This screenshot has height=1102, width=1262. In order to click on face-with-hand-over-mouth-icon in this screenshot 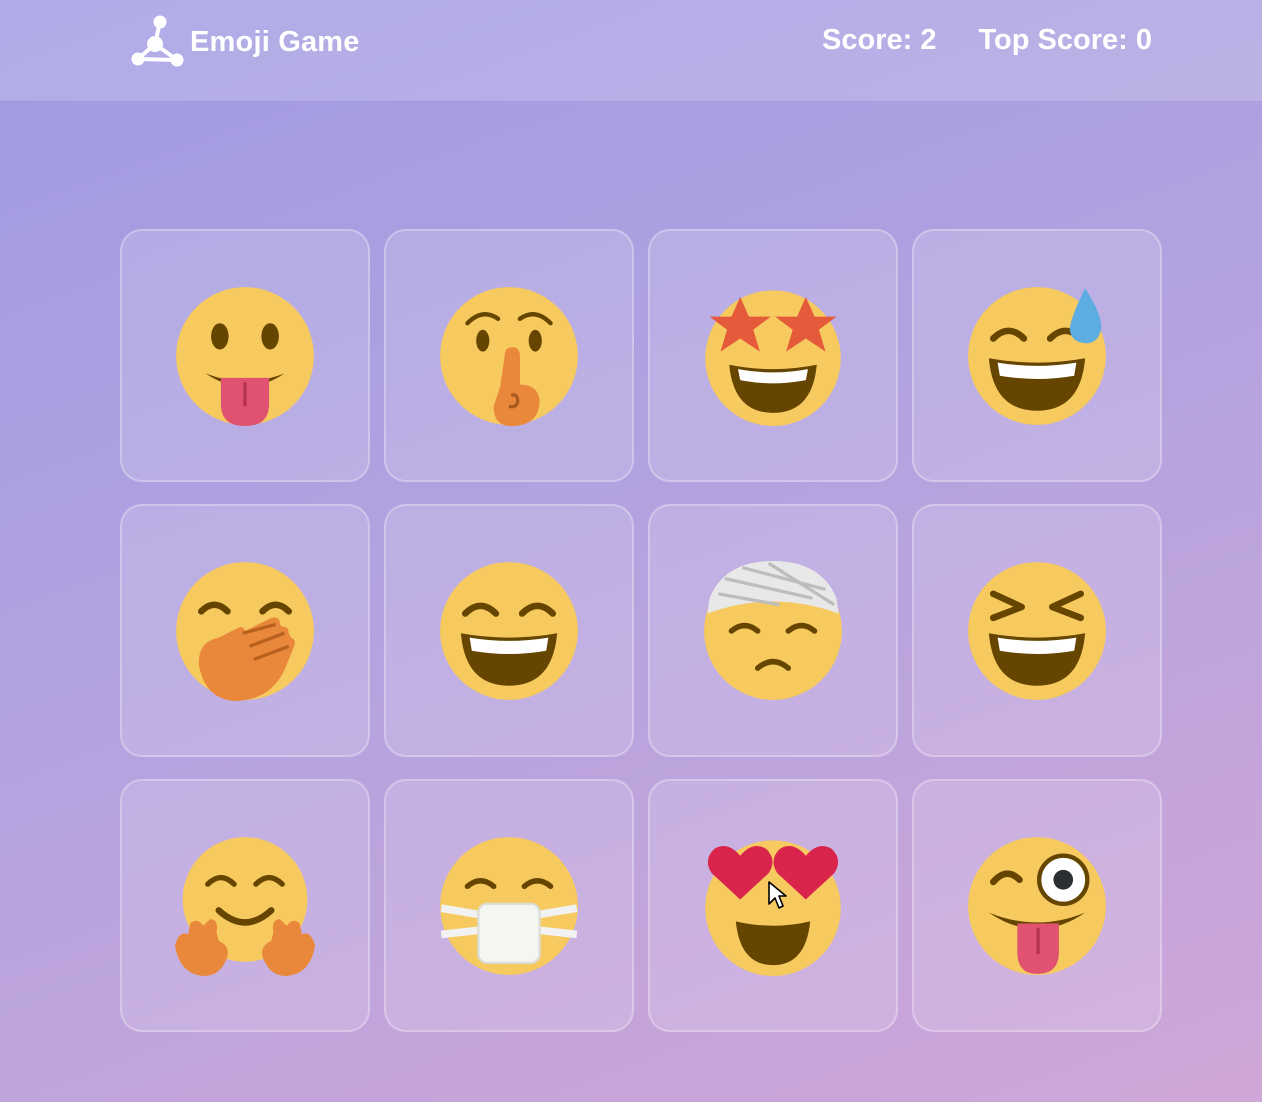, I will do `click(245, 631)`.